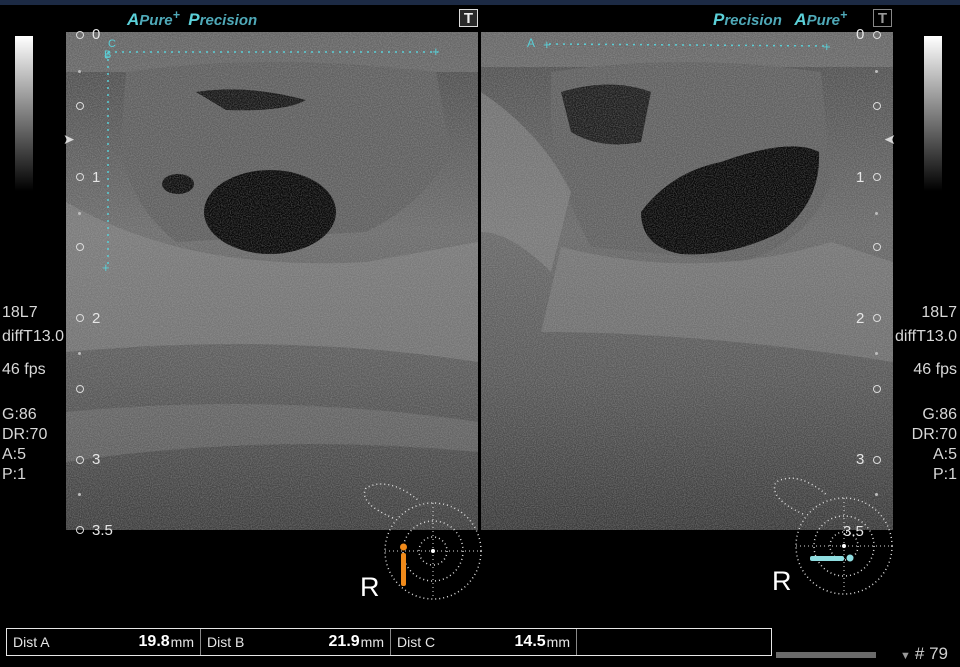 This screenshot has height=667, width=960. What do you see at coordinates (924, 653) in the screenshot?
I see `frame-counter: ▼ # 79` at bounding box center [924, 653].